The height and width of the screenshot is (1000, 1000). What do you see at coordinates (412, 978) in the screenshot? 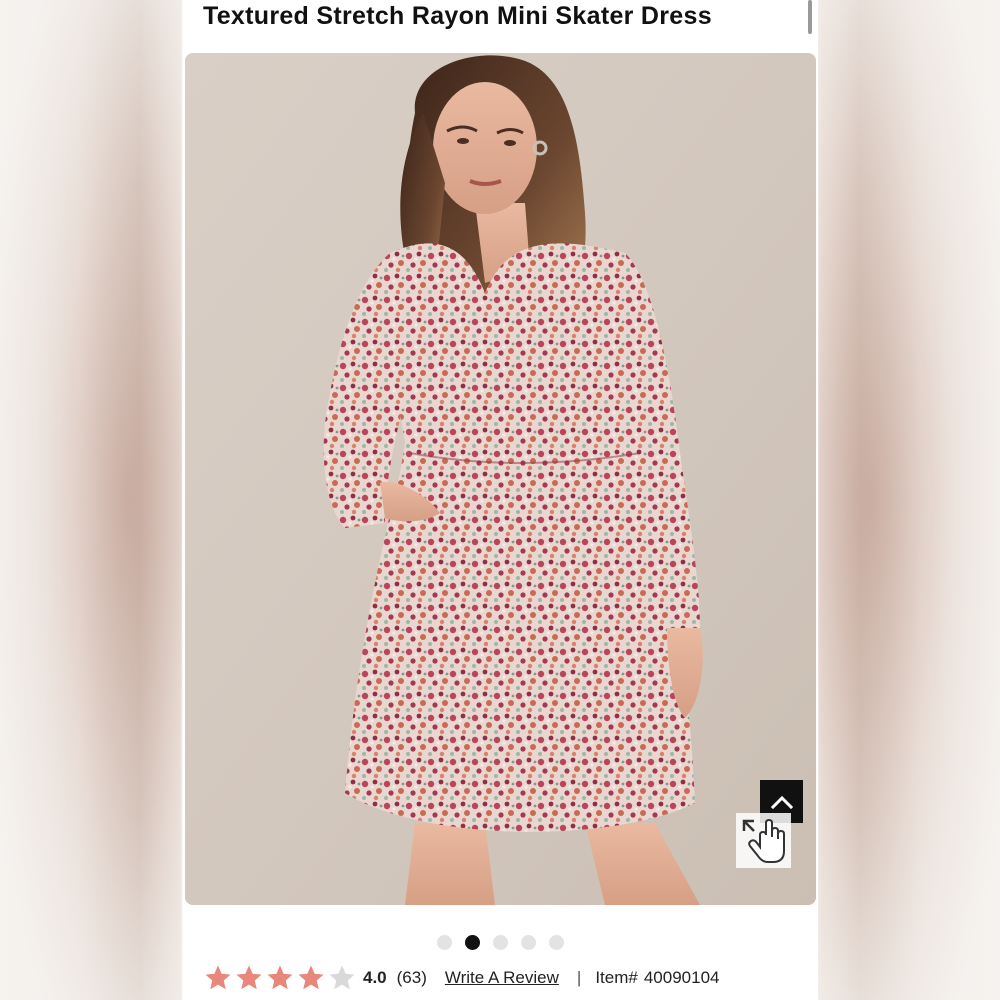
I see `review-count: (63)` at bounding box center [412, 978].